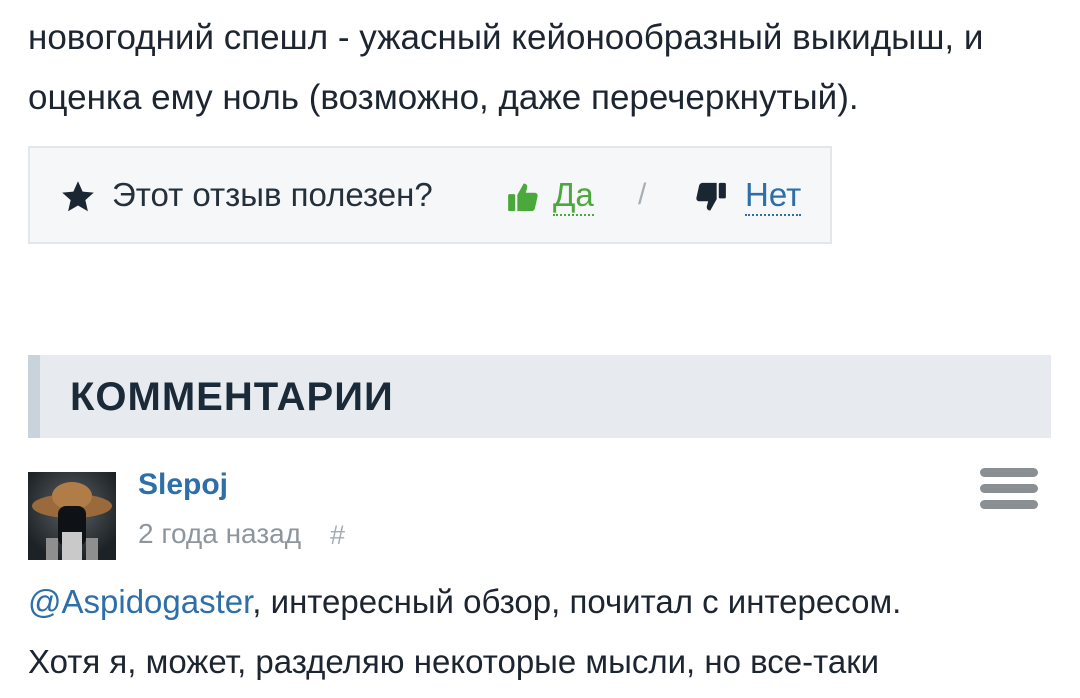 Image resolution: width=1080 pixels, height=698 pixels. Describe the element at coordinates (573, 196) in the screenshot. I see `vote-yes-link: Да` at that location.